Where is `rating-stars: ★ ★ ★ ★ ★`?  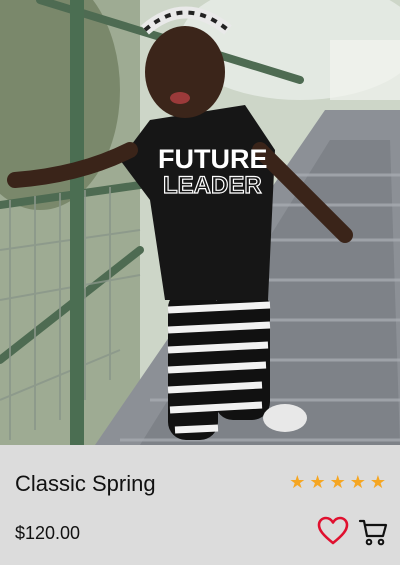 rating-stars: ★ ★ ★ ★ ★ is located at coordinates (337, 482).